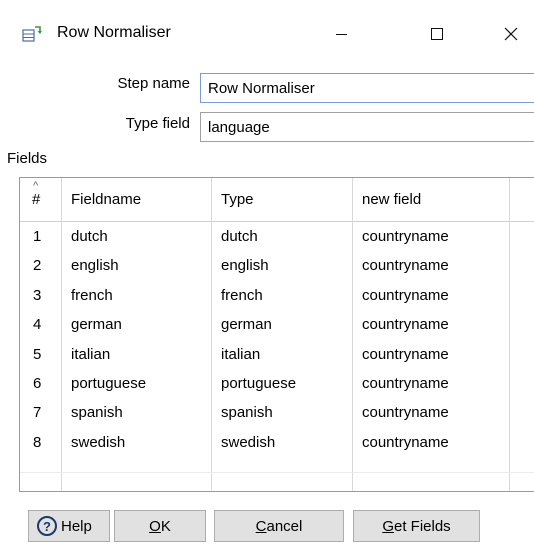 The width and height of the screenshot is (534, 546). Describe the element at coordinates (37, 383) in the screenshot. I see `cell-num: 6` at that location.